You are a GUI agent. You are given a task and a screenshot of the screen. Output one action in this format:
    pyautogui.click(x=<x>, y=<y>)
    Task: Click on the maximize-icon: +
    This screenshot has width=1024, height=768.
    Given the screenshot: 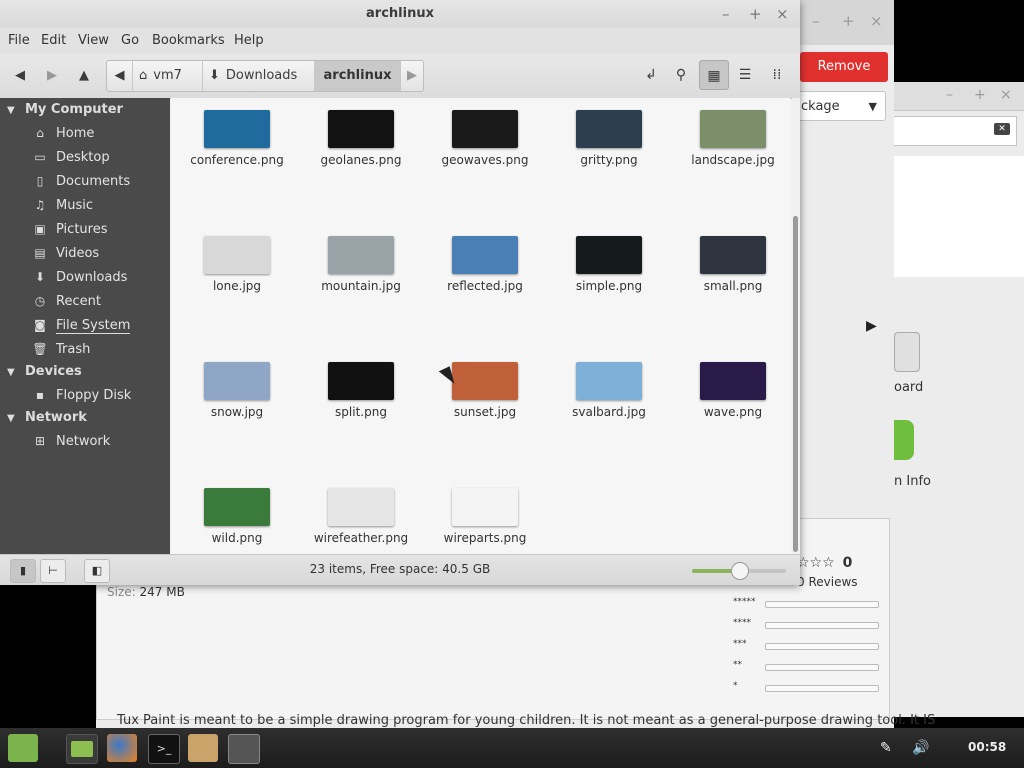 What is the action you would take?
    pyautogui.click(x=755, y=14)
    